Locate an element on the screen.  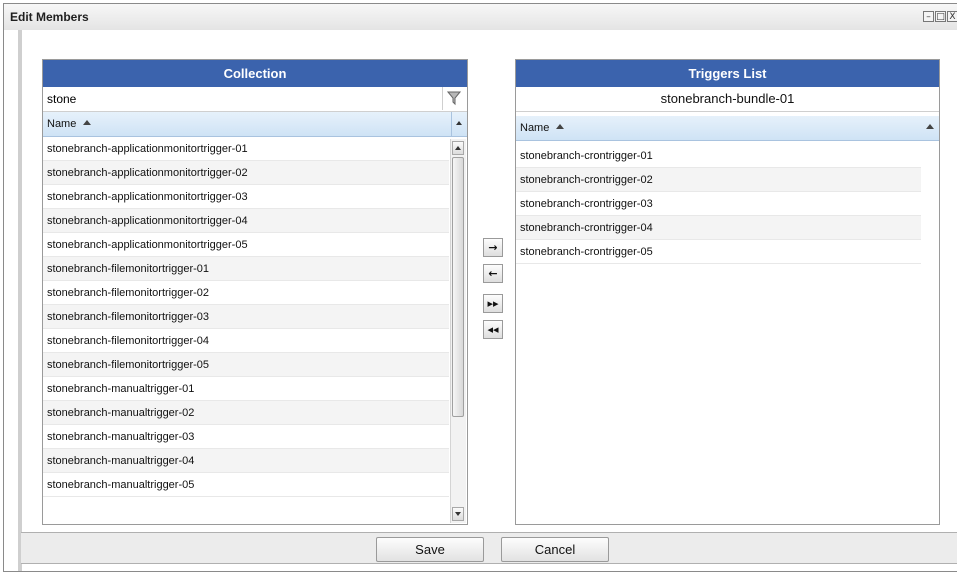
collection-row: stonebranch-applicationmonitortrigger-03 is located at coordinates (246, 197).